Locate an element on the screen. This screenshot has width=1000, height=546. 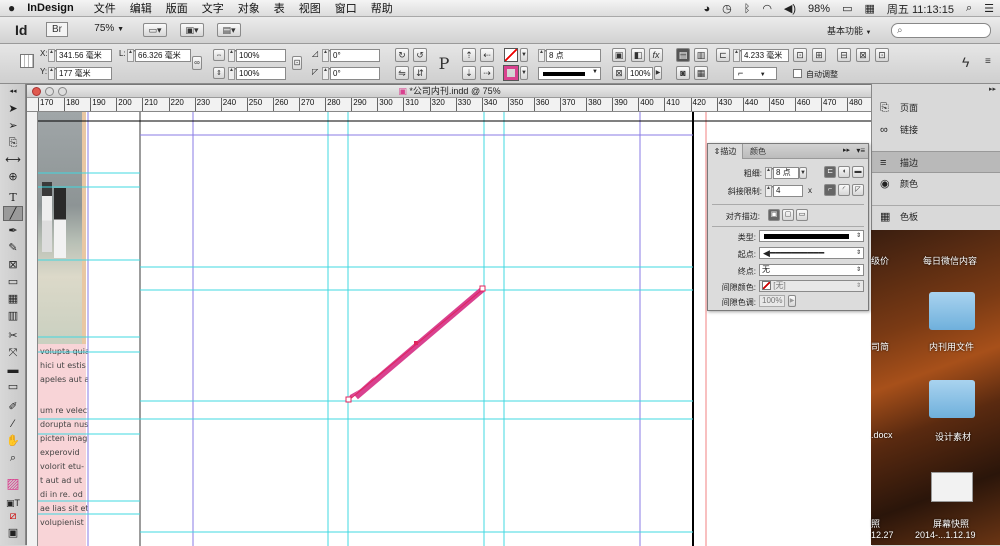
lightning-icon: ϟ is located at coordinates (965, 62).